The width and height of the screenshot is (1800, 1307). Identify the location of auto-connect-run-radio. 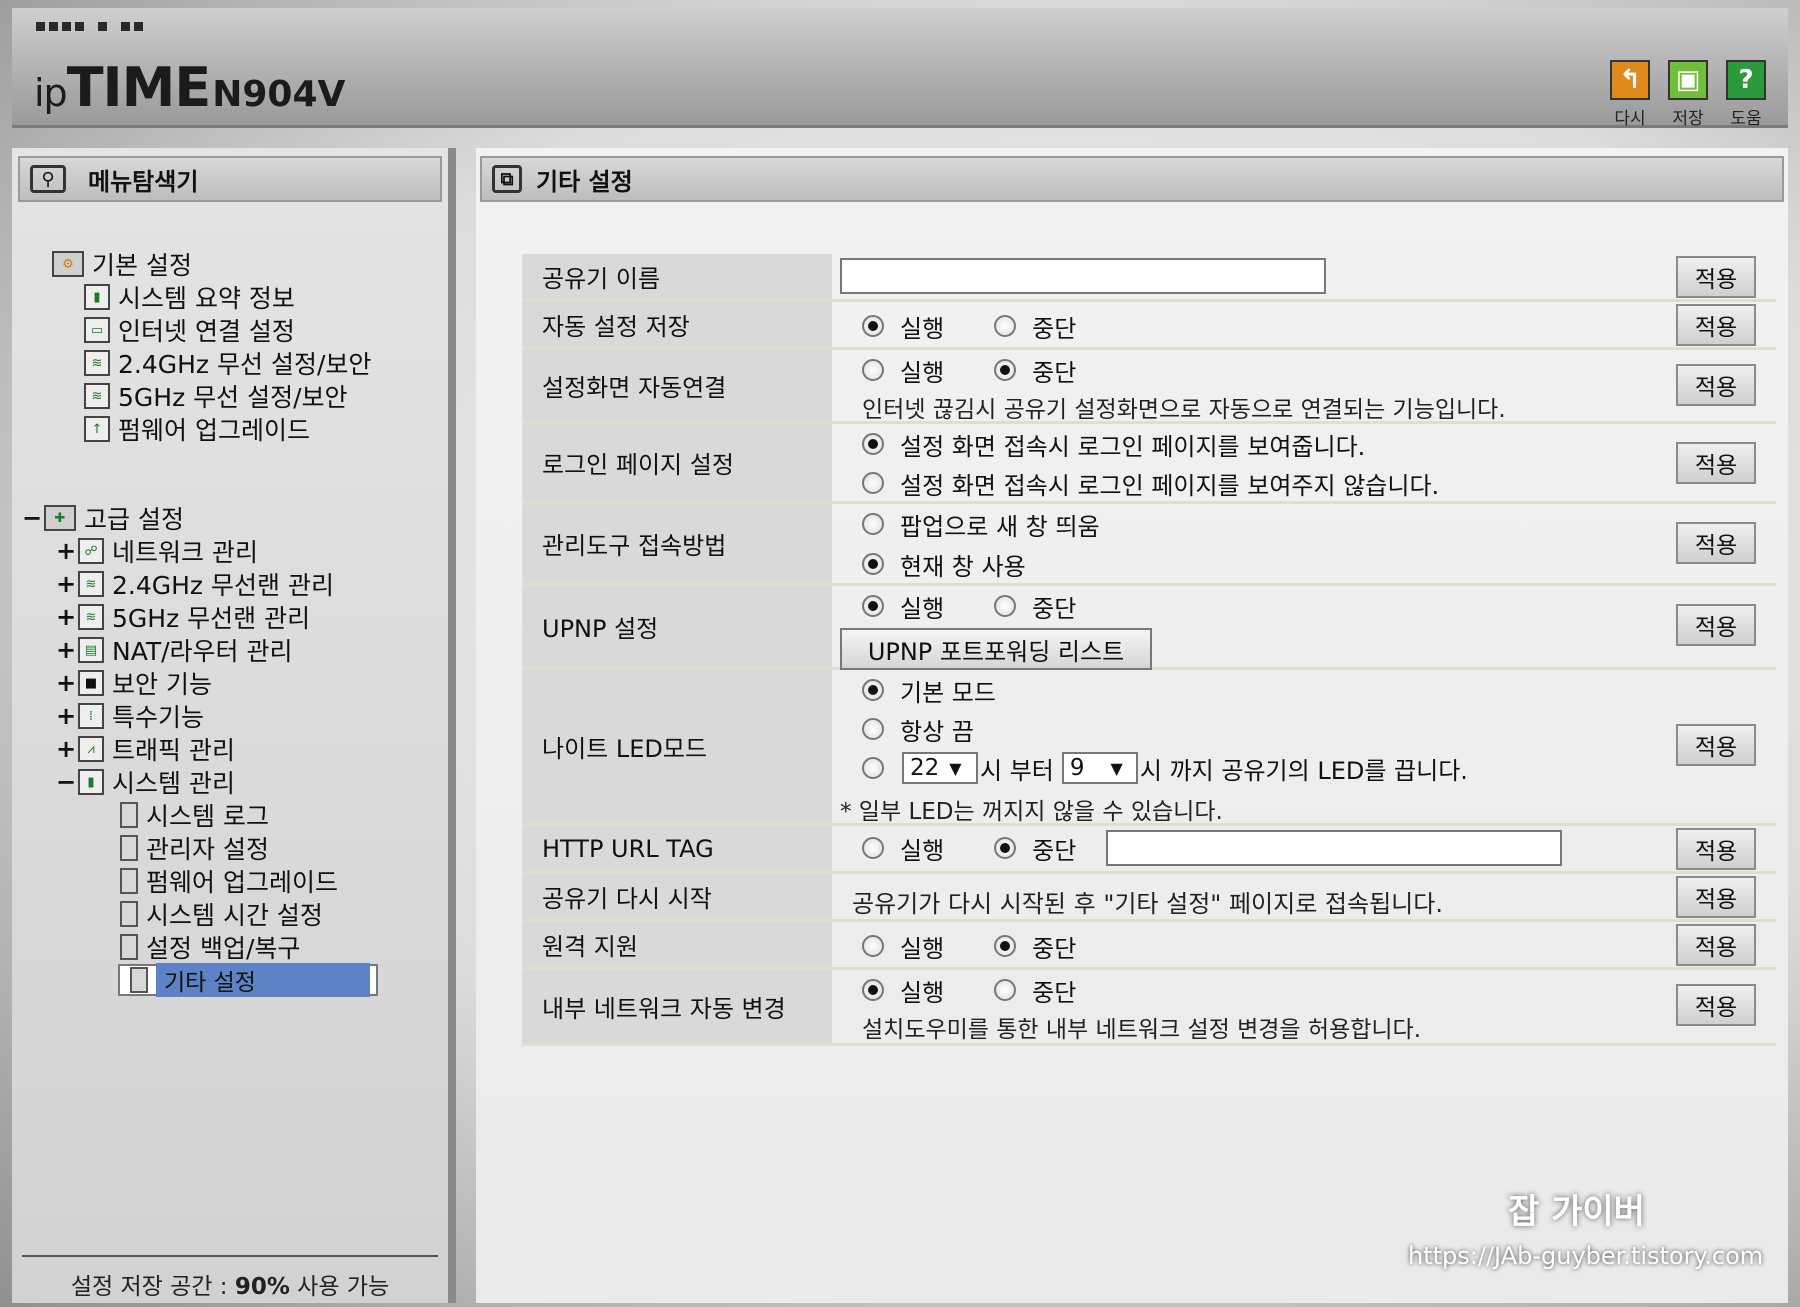
(873, 370).